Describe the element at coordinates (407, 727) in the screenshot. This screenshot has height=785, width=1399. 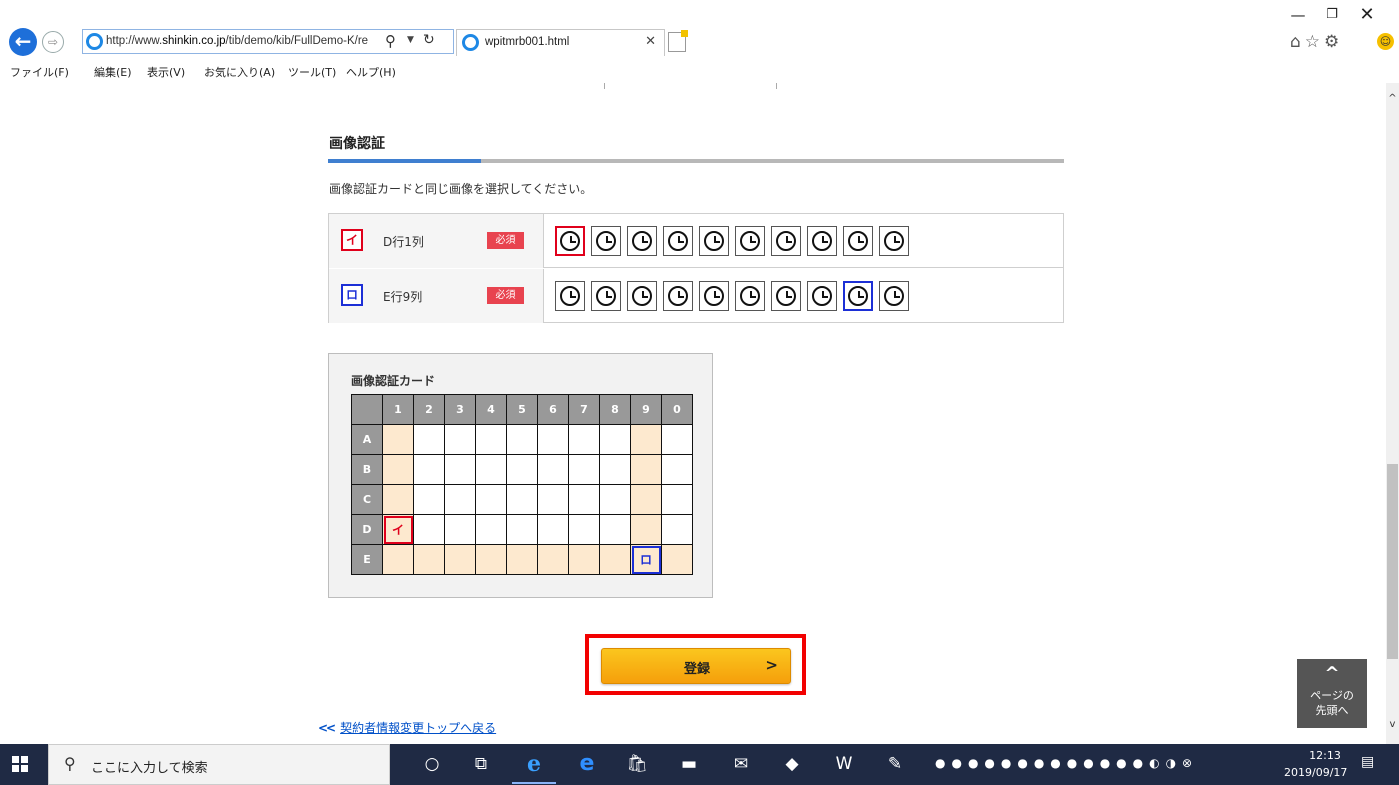
I see `back-to-top-link: << 契約者情報変更トップへ戻る` at that location.